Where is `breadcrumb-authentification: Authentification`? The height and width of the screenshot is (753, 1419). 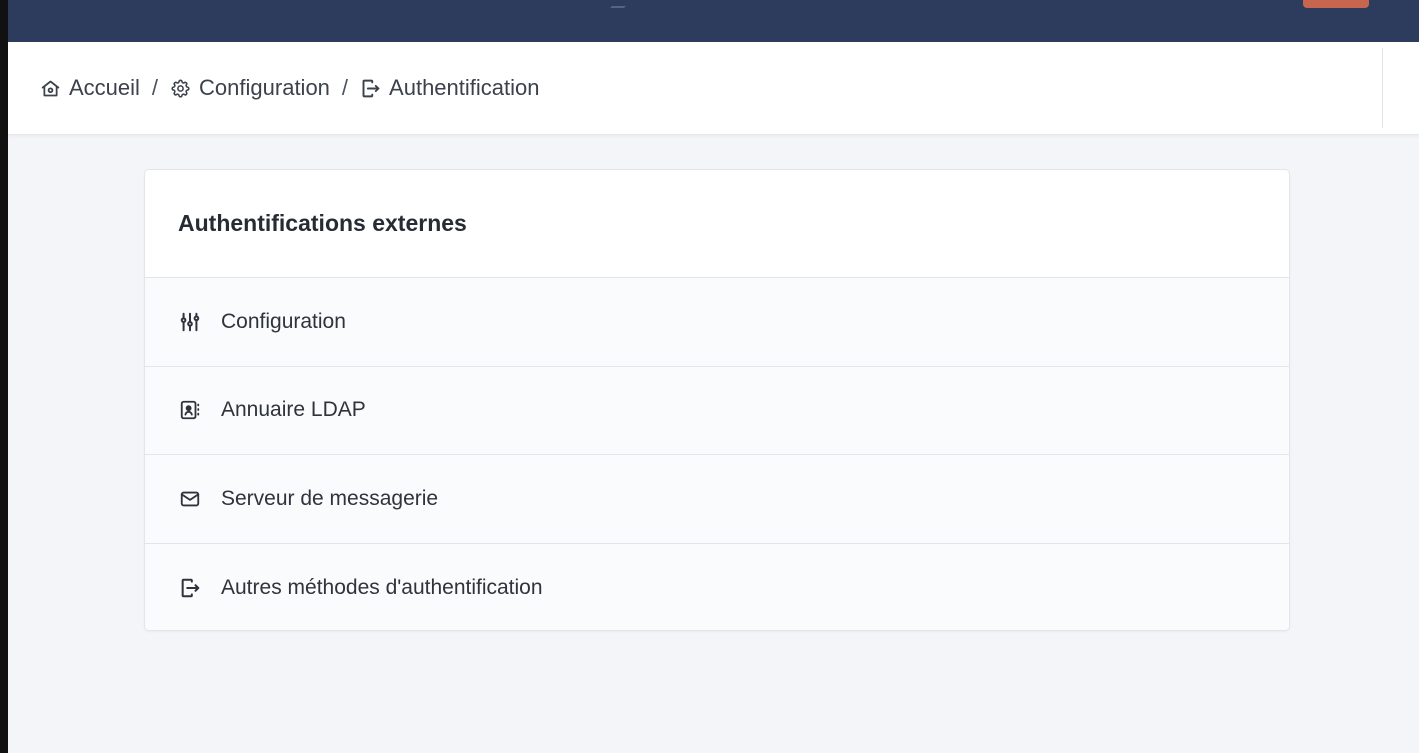 breadcrumb-authentification: Authentification is located at coordinates (449, 88).